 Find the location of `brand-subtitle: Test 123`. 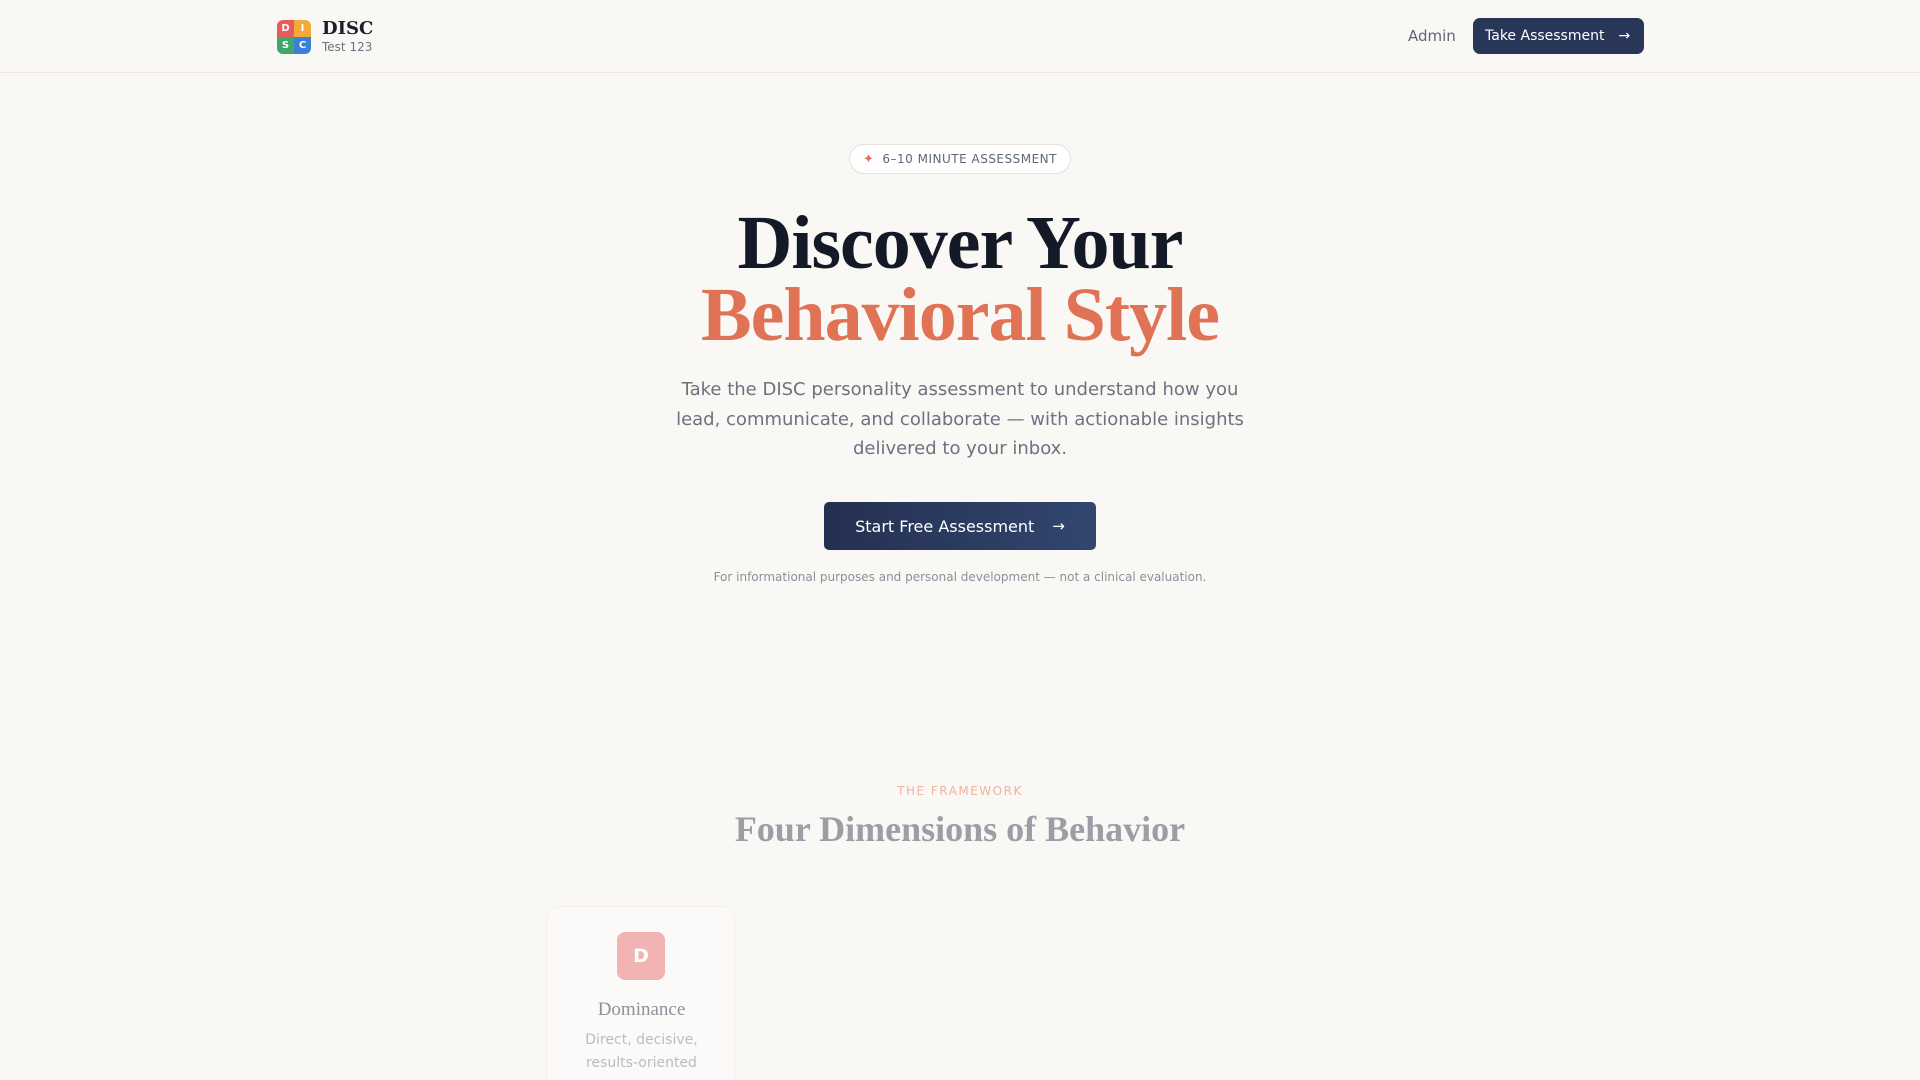

brand-subtitle: Test 123 is located at coordinates (347, 47).